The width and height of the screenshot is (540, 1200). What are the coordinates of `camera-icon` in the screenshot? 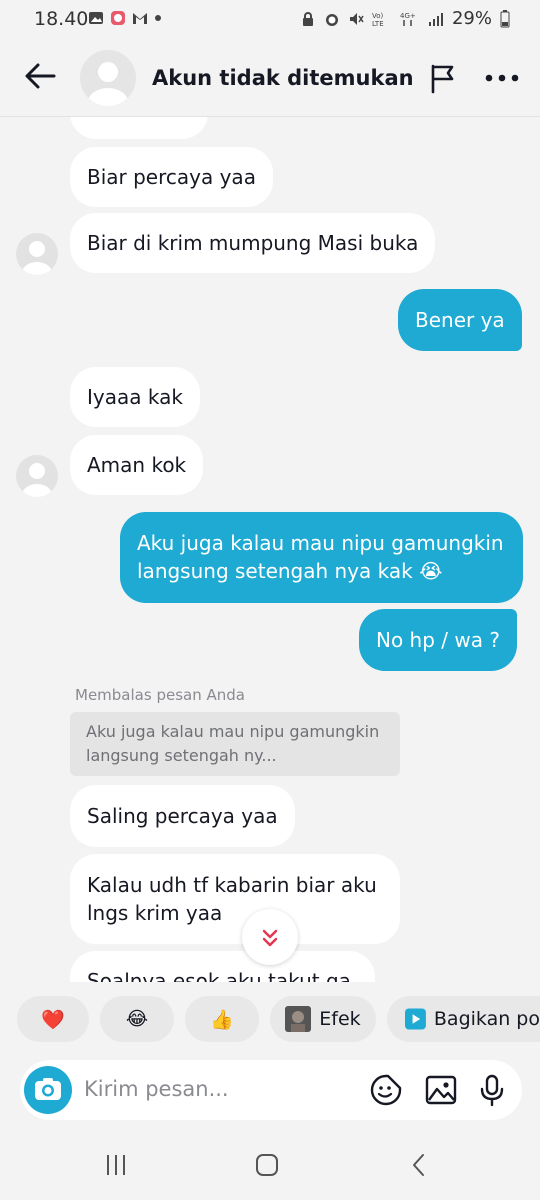 It's located at (48, 1089).